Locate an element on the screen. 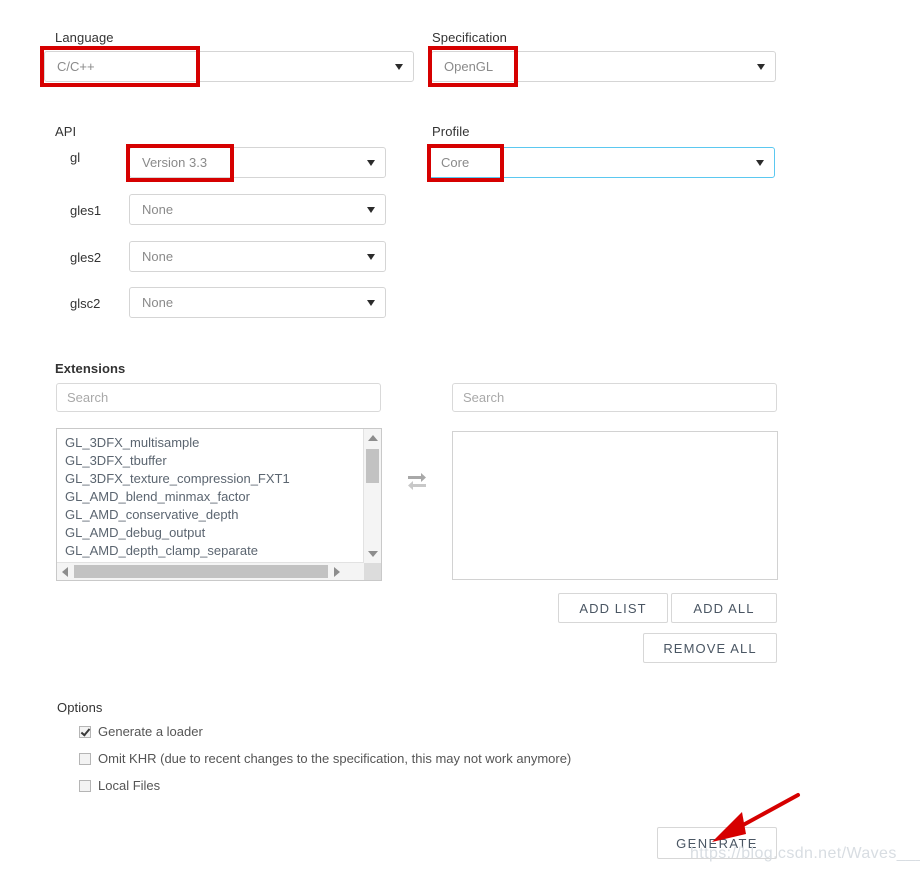 The height and width of the screenshot is (871, 920). api-row-label-gles1: gles1 is located at coordinates (86, 210).